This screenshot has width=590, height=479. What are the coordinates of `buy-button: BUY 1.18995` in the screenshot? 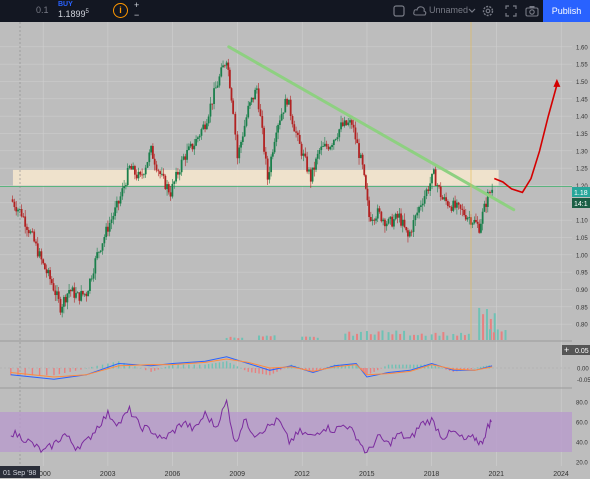 It's located at (81, 11).